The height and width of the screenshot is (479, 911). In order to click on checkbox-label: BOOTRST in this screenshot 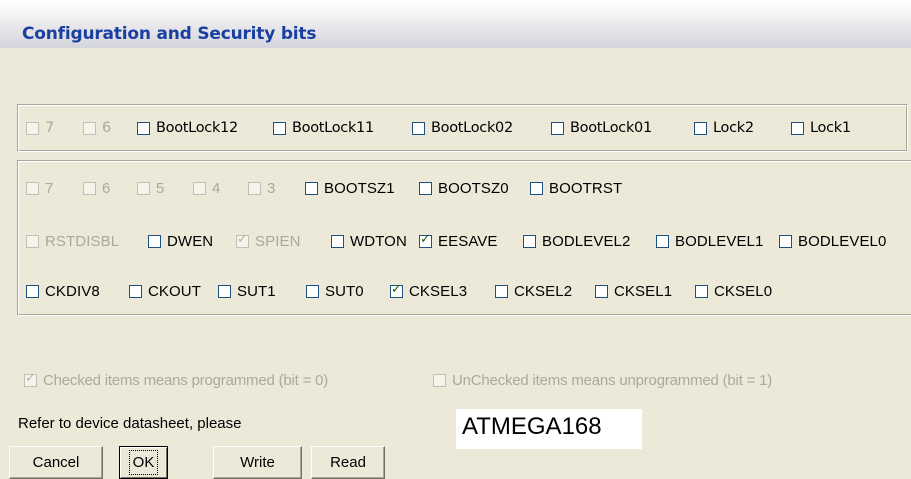, I will do `click(586, 188)`.